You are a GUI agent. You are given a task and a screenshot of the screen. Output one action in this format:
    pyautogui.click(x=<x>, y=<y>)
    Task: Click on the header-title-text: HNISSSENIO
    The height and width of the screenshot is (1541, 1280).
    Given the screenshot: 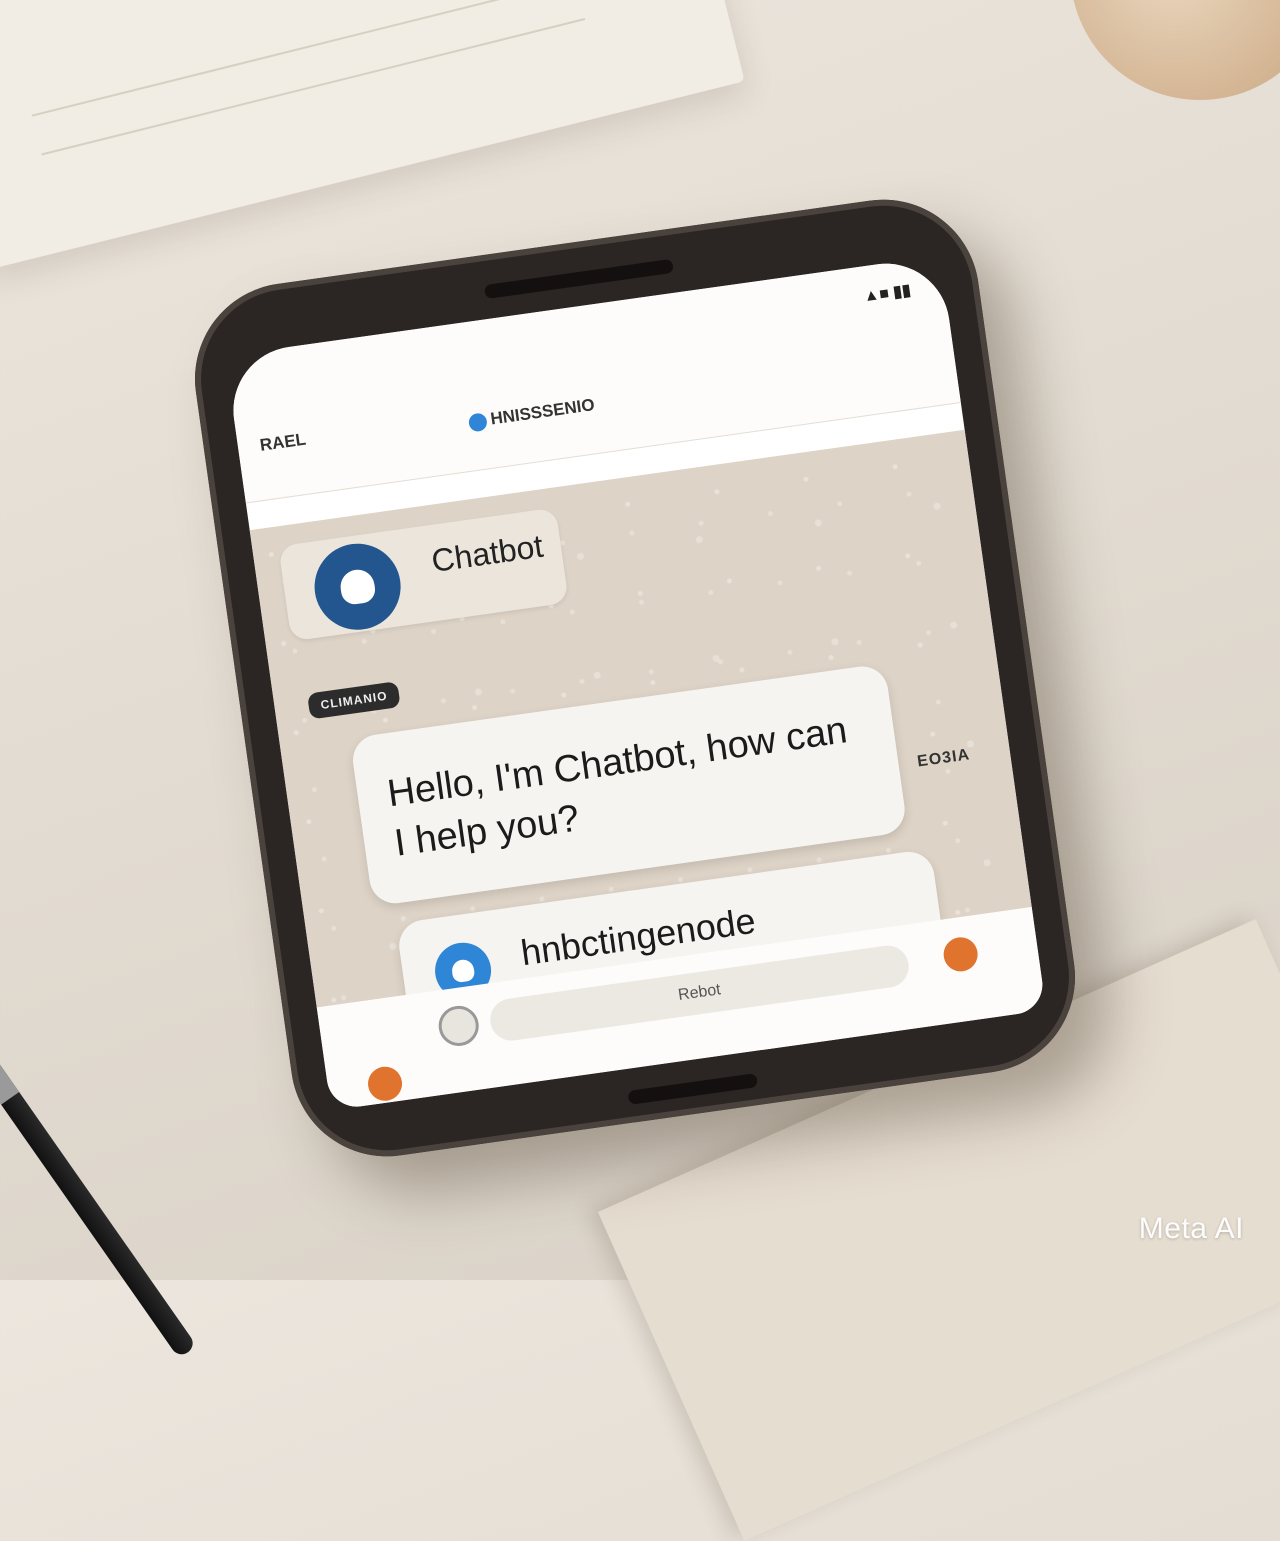 What is the action you would take?
    pyautogui.click(x=542, y=412)
    